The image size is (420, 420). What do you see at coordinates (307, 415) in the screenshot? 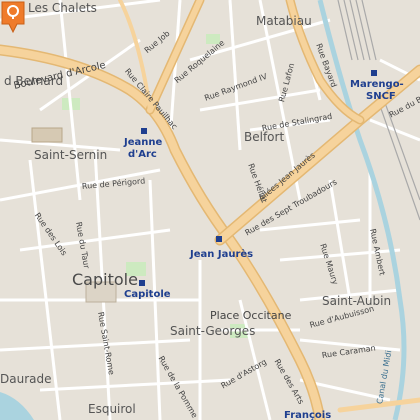
I see `metro-label: François` at bounding box center [307, 415].